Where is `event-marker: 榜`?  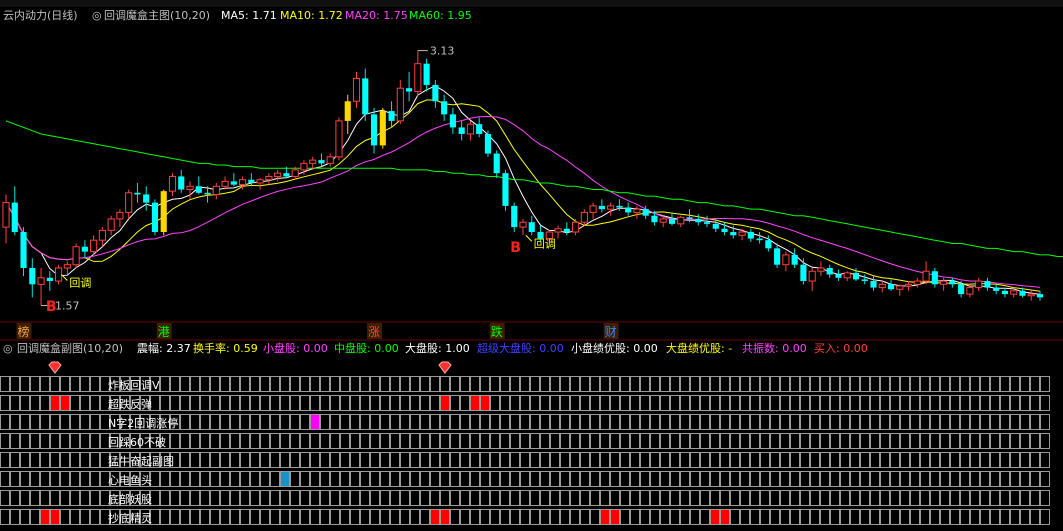
event-marker: 榜 is located at coordinates (24, 331).